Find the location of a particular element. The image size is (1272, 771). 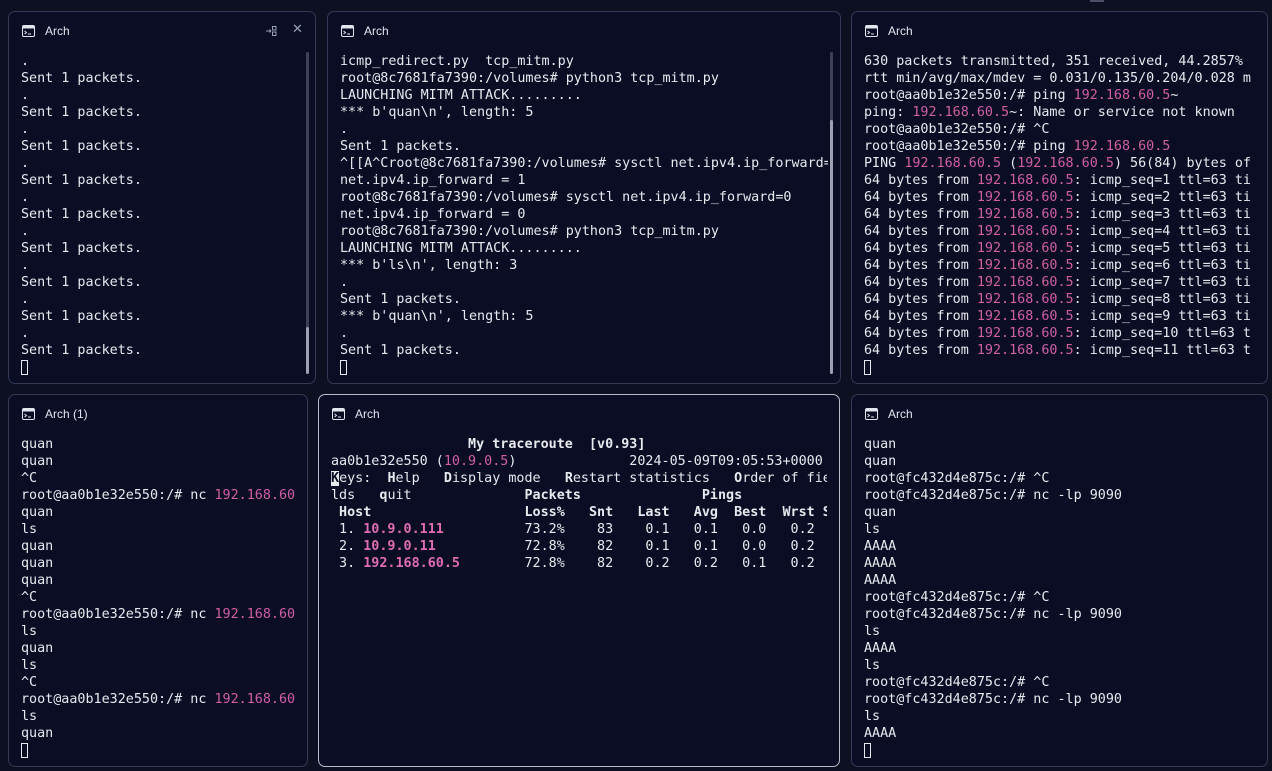

terminal-line: root@aa0b1e32e550:/# ping 192.168.60.5 is located at coordinates (1059, 146).